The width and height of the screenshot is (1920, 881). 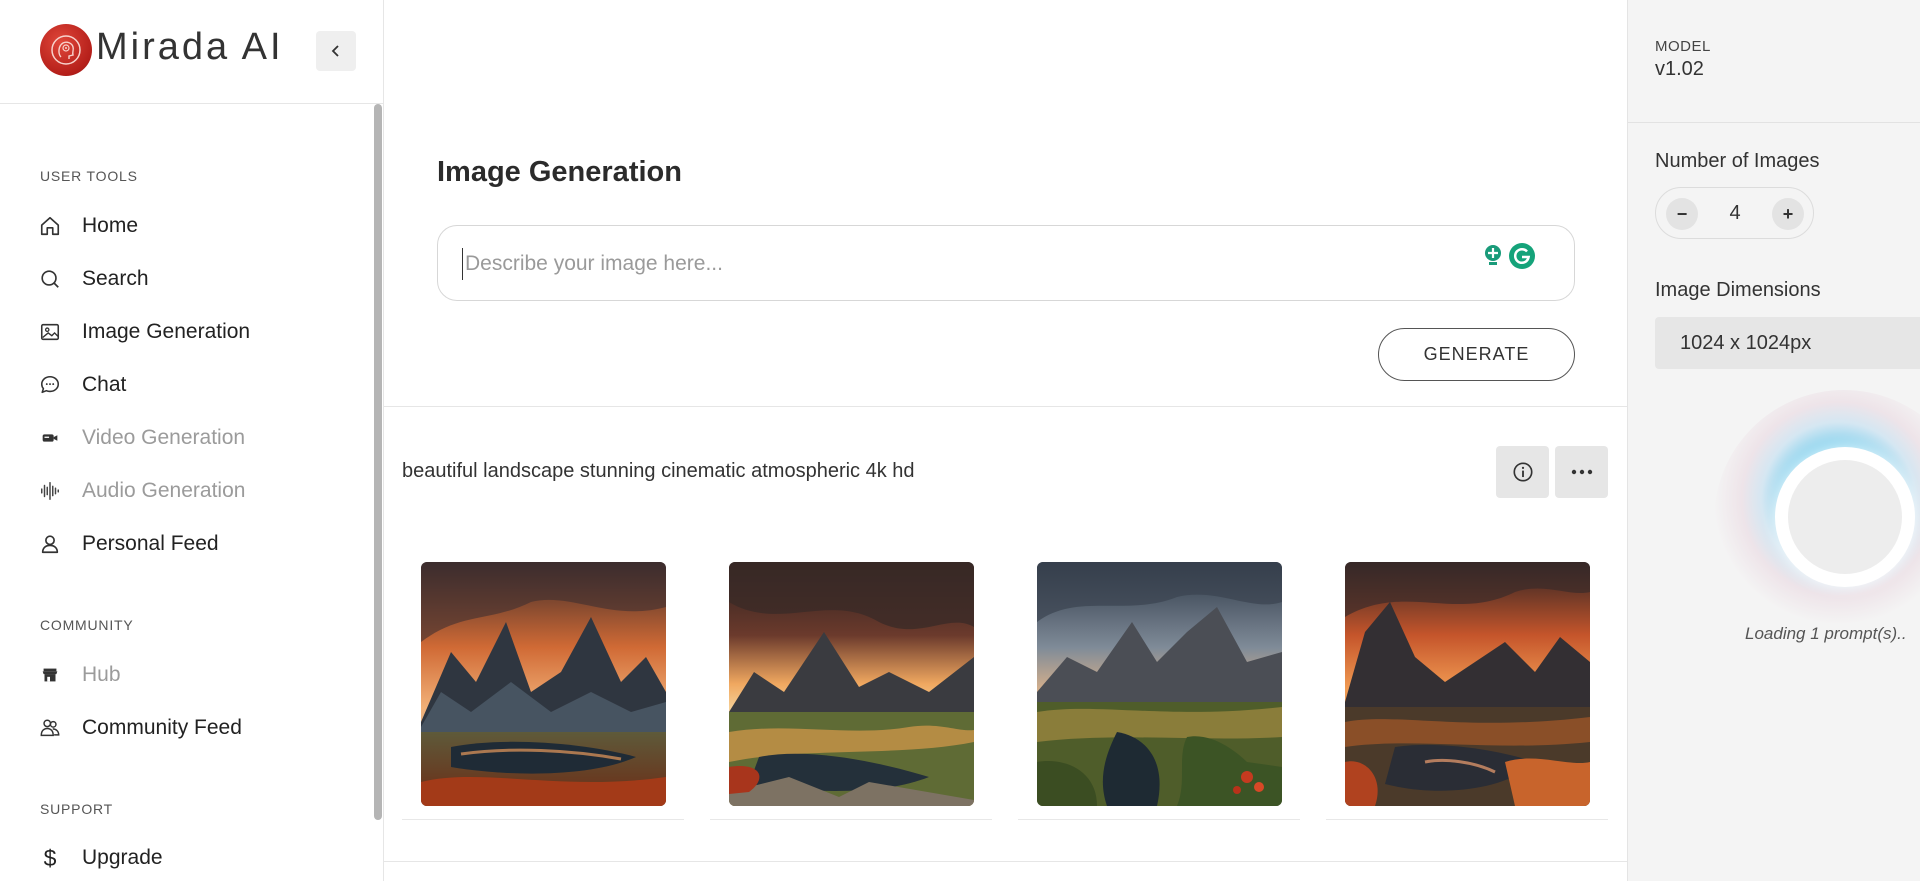 I want to click on chevron-left-icon, so click(x=335, y=51).